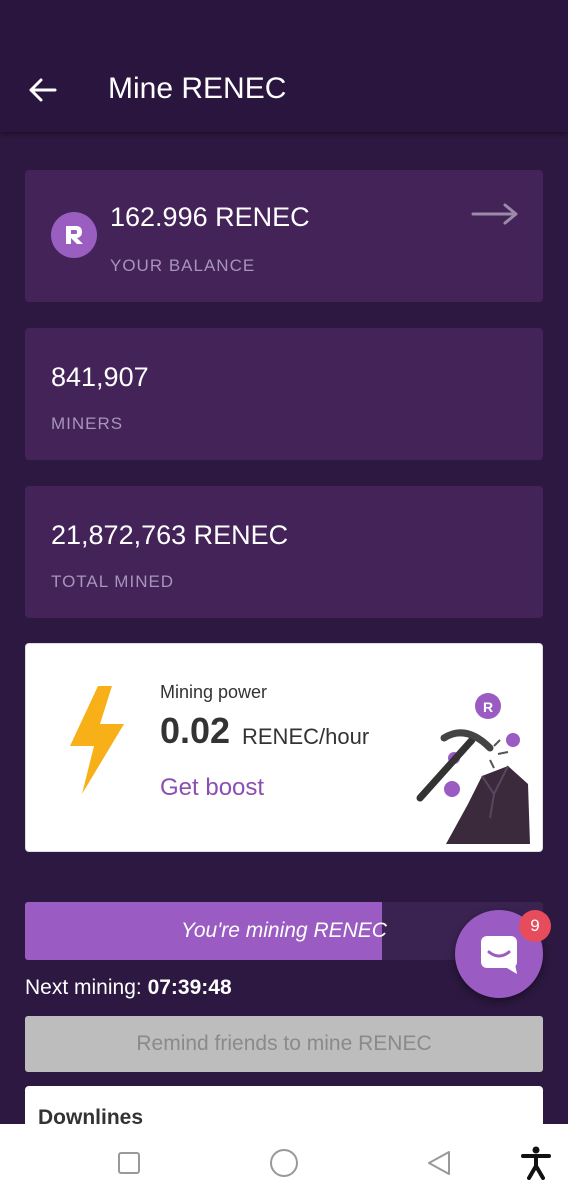 Image resolution: width=568 pixels, height=1200 pixels. Describe the element at coordinates (284, 1044) in the screenshot. I see `remind-friends-button: Remind friends to mine RENEC` at that location.